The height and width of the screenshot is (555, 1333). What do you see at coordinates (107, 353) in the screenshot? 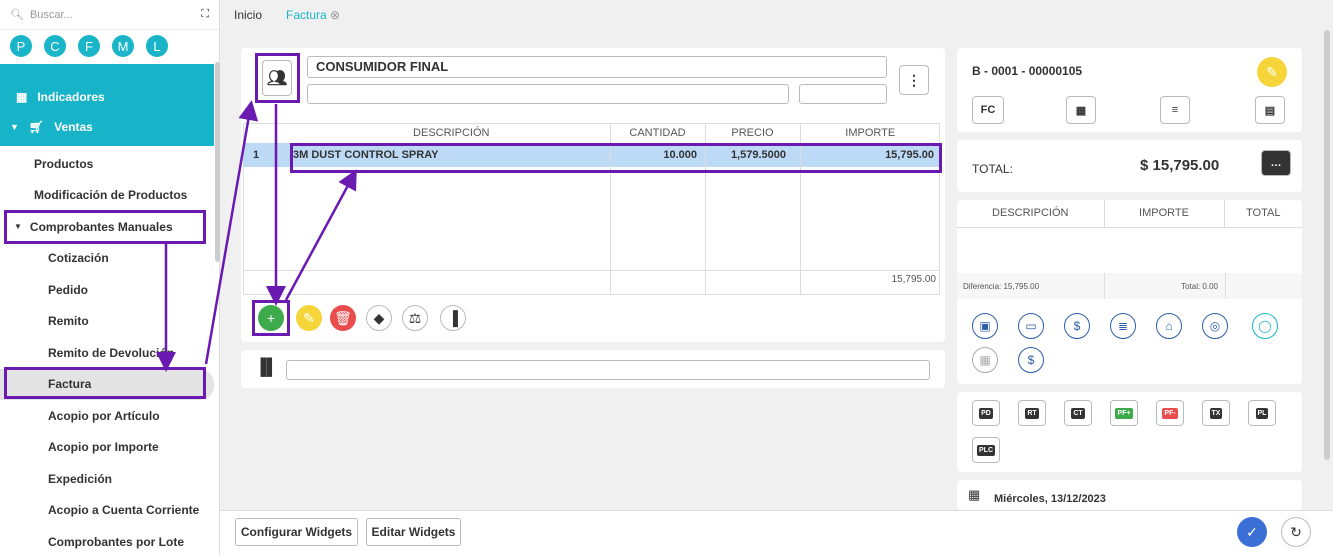
I see `sidebar-item-remito-devolucion: Remito de Devolución` at bounding box center [107, 353].